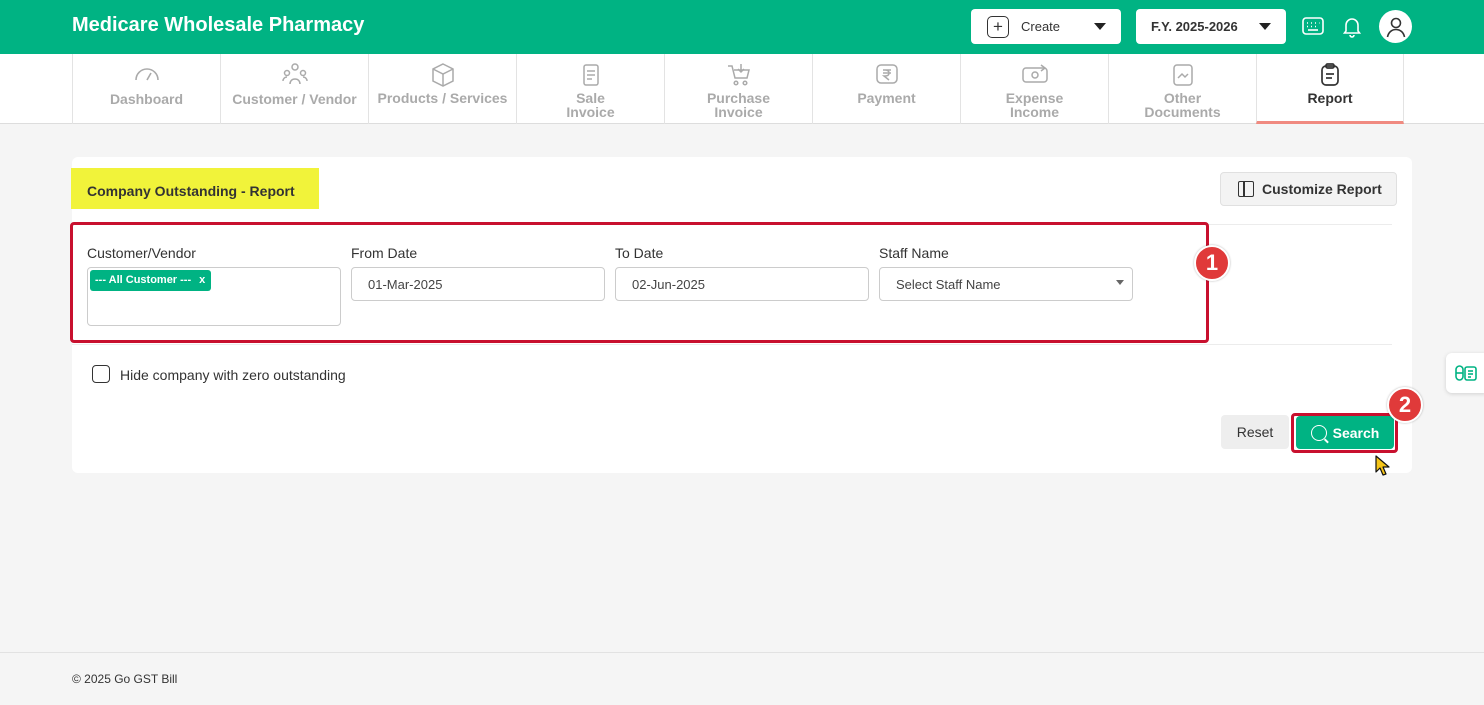  I want to click on box-icon, so click(442, 75).